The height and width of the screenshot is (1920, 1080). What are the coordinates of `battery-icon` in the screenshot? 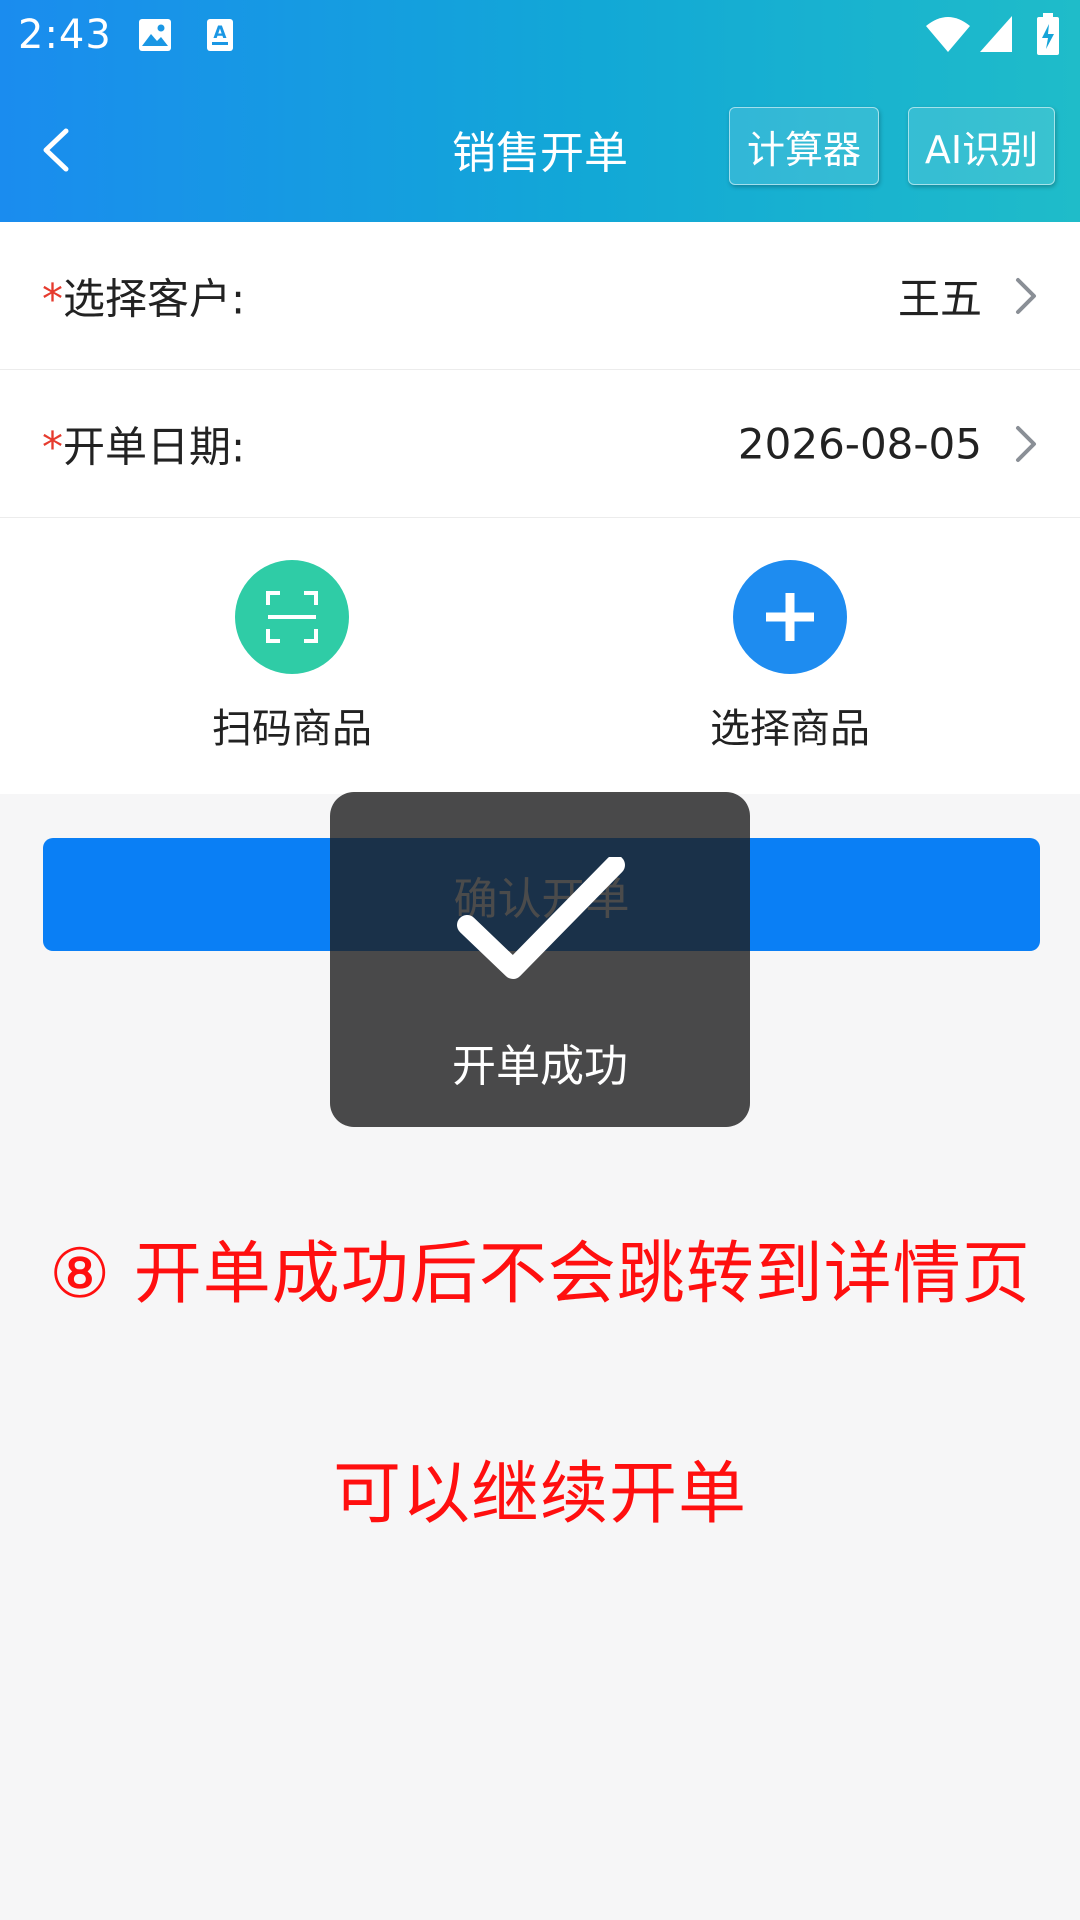 It's located at (1048, 36).